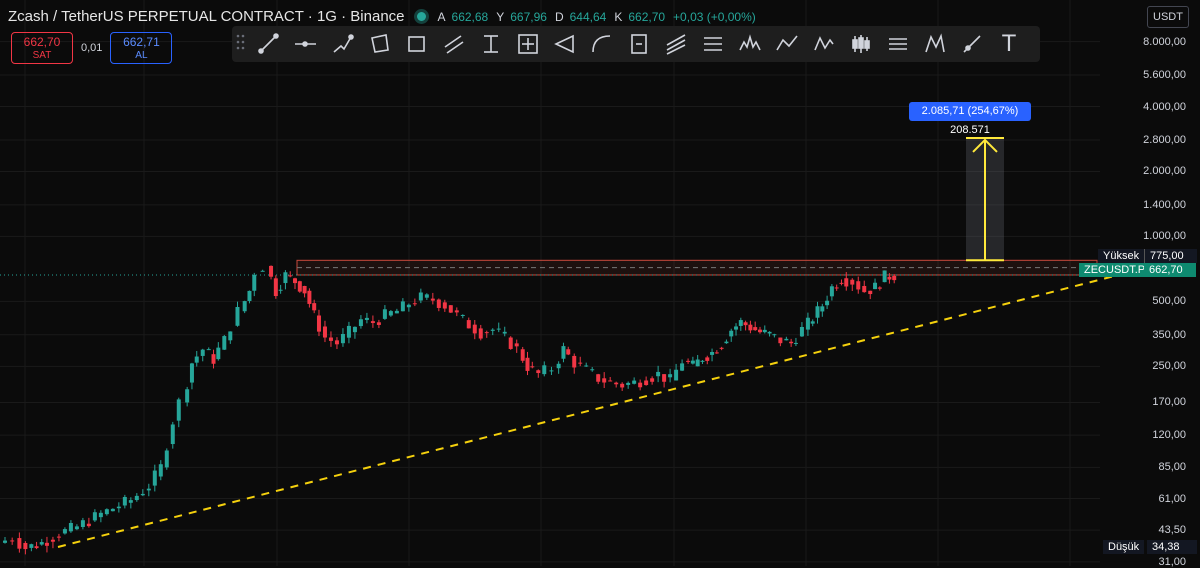 Image resolution: width=1200 pixels, height=568 pixels. I want to click on high-tag-label: Yüksek, so click(1121, 256).